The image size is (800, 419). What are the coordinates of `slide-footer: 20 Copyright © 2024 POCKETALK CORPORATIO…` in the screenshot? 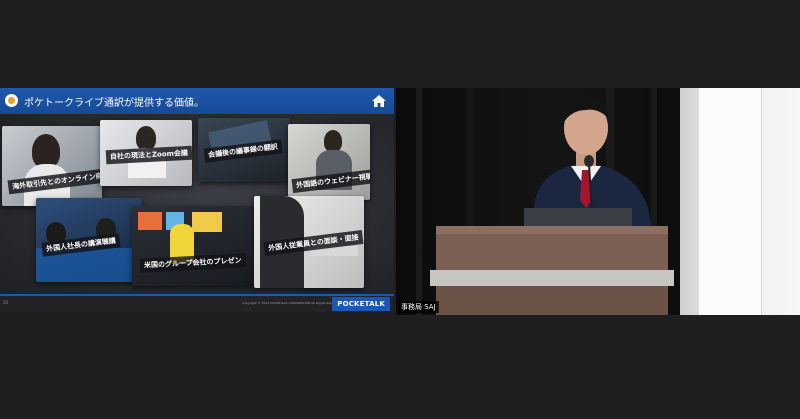 It's located at (197, 303).